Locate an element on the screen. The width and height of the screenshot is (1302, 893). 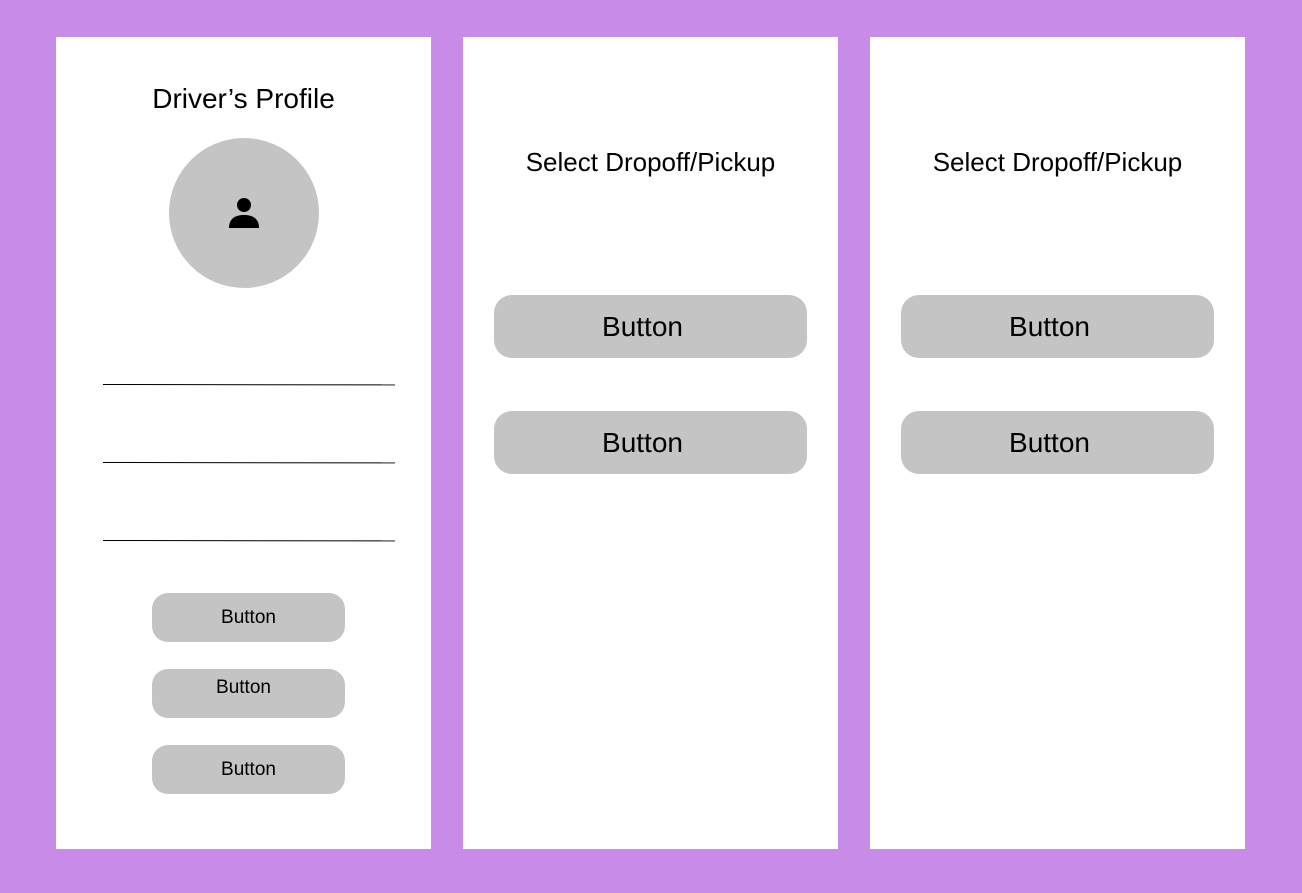
profile-button-3: Button is located at coordinates (248, 769).